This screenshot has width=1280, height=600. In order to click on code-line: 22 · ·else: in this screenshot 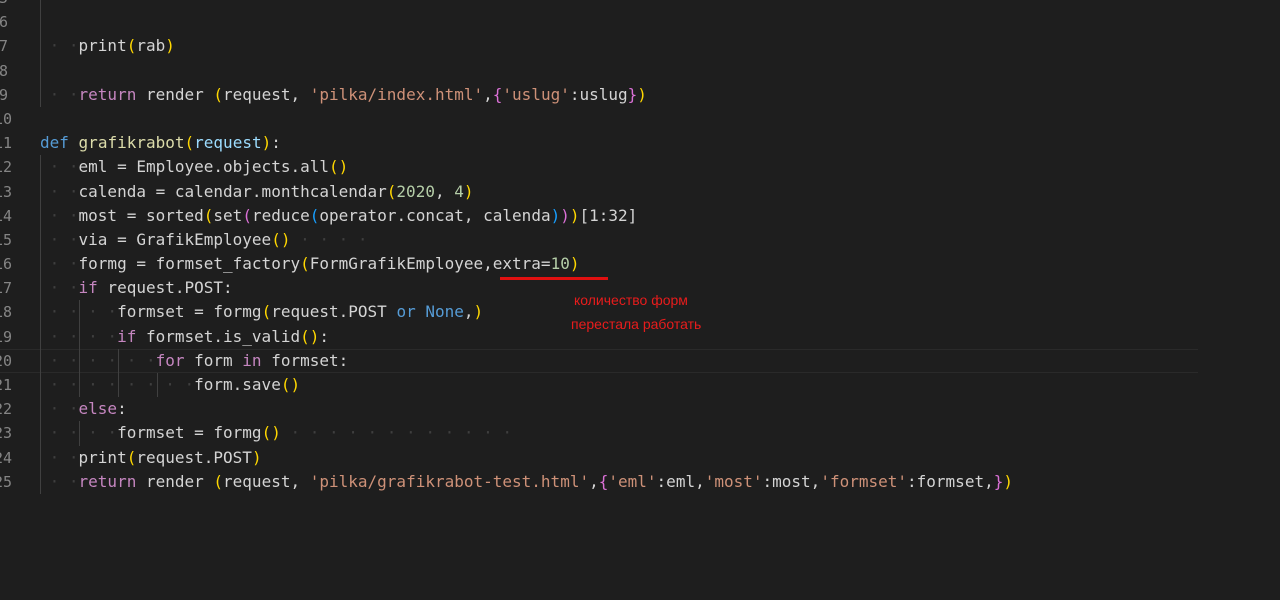, I will do `click(640, 409)`.